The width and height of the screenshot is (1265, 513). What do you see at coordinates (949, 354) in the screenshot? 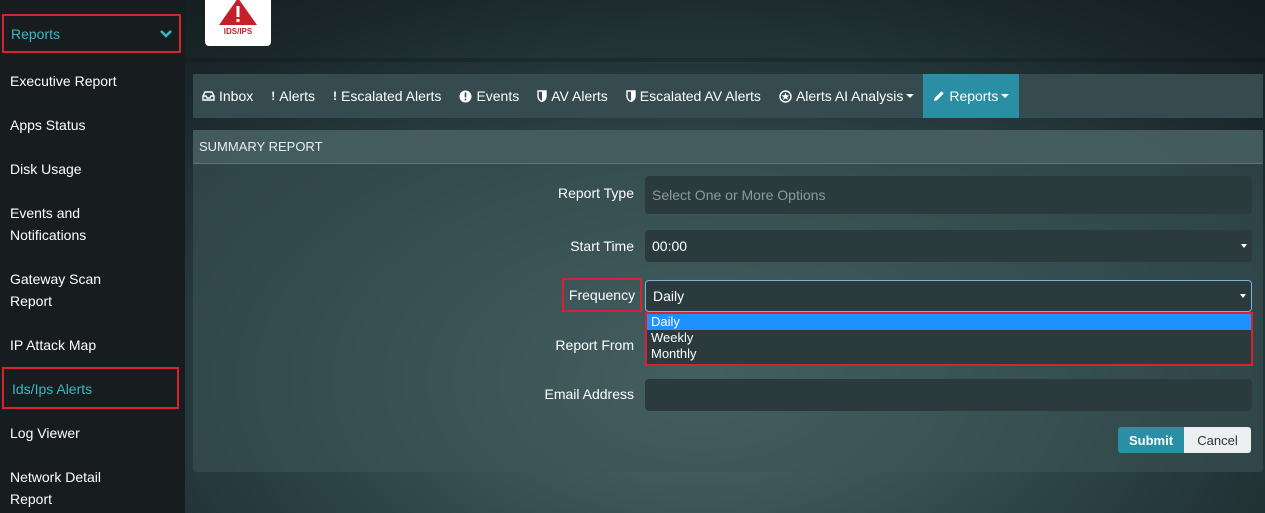
I see `frequency-option-monthly: Monthly` at bounding box center [949, 354].